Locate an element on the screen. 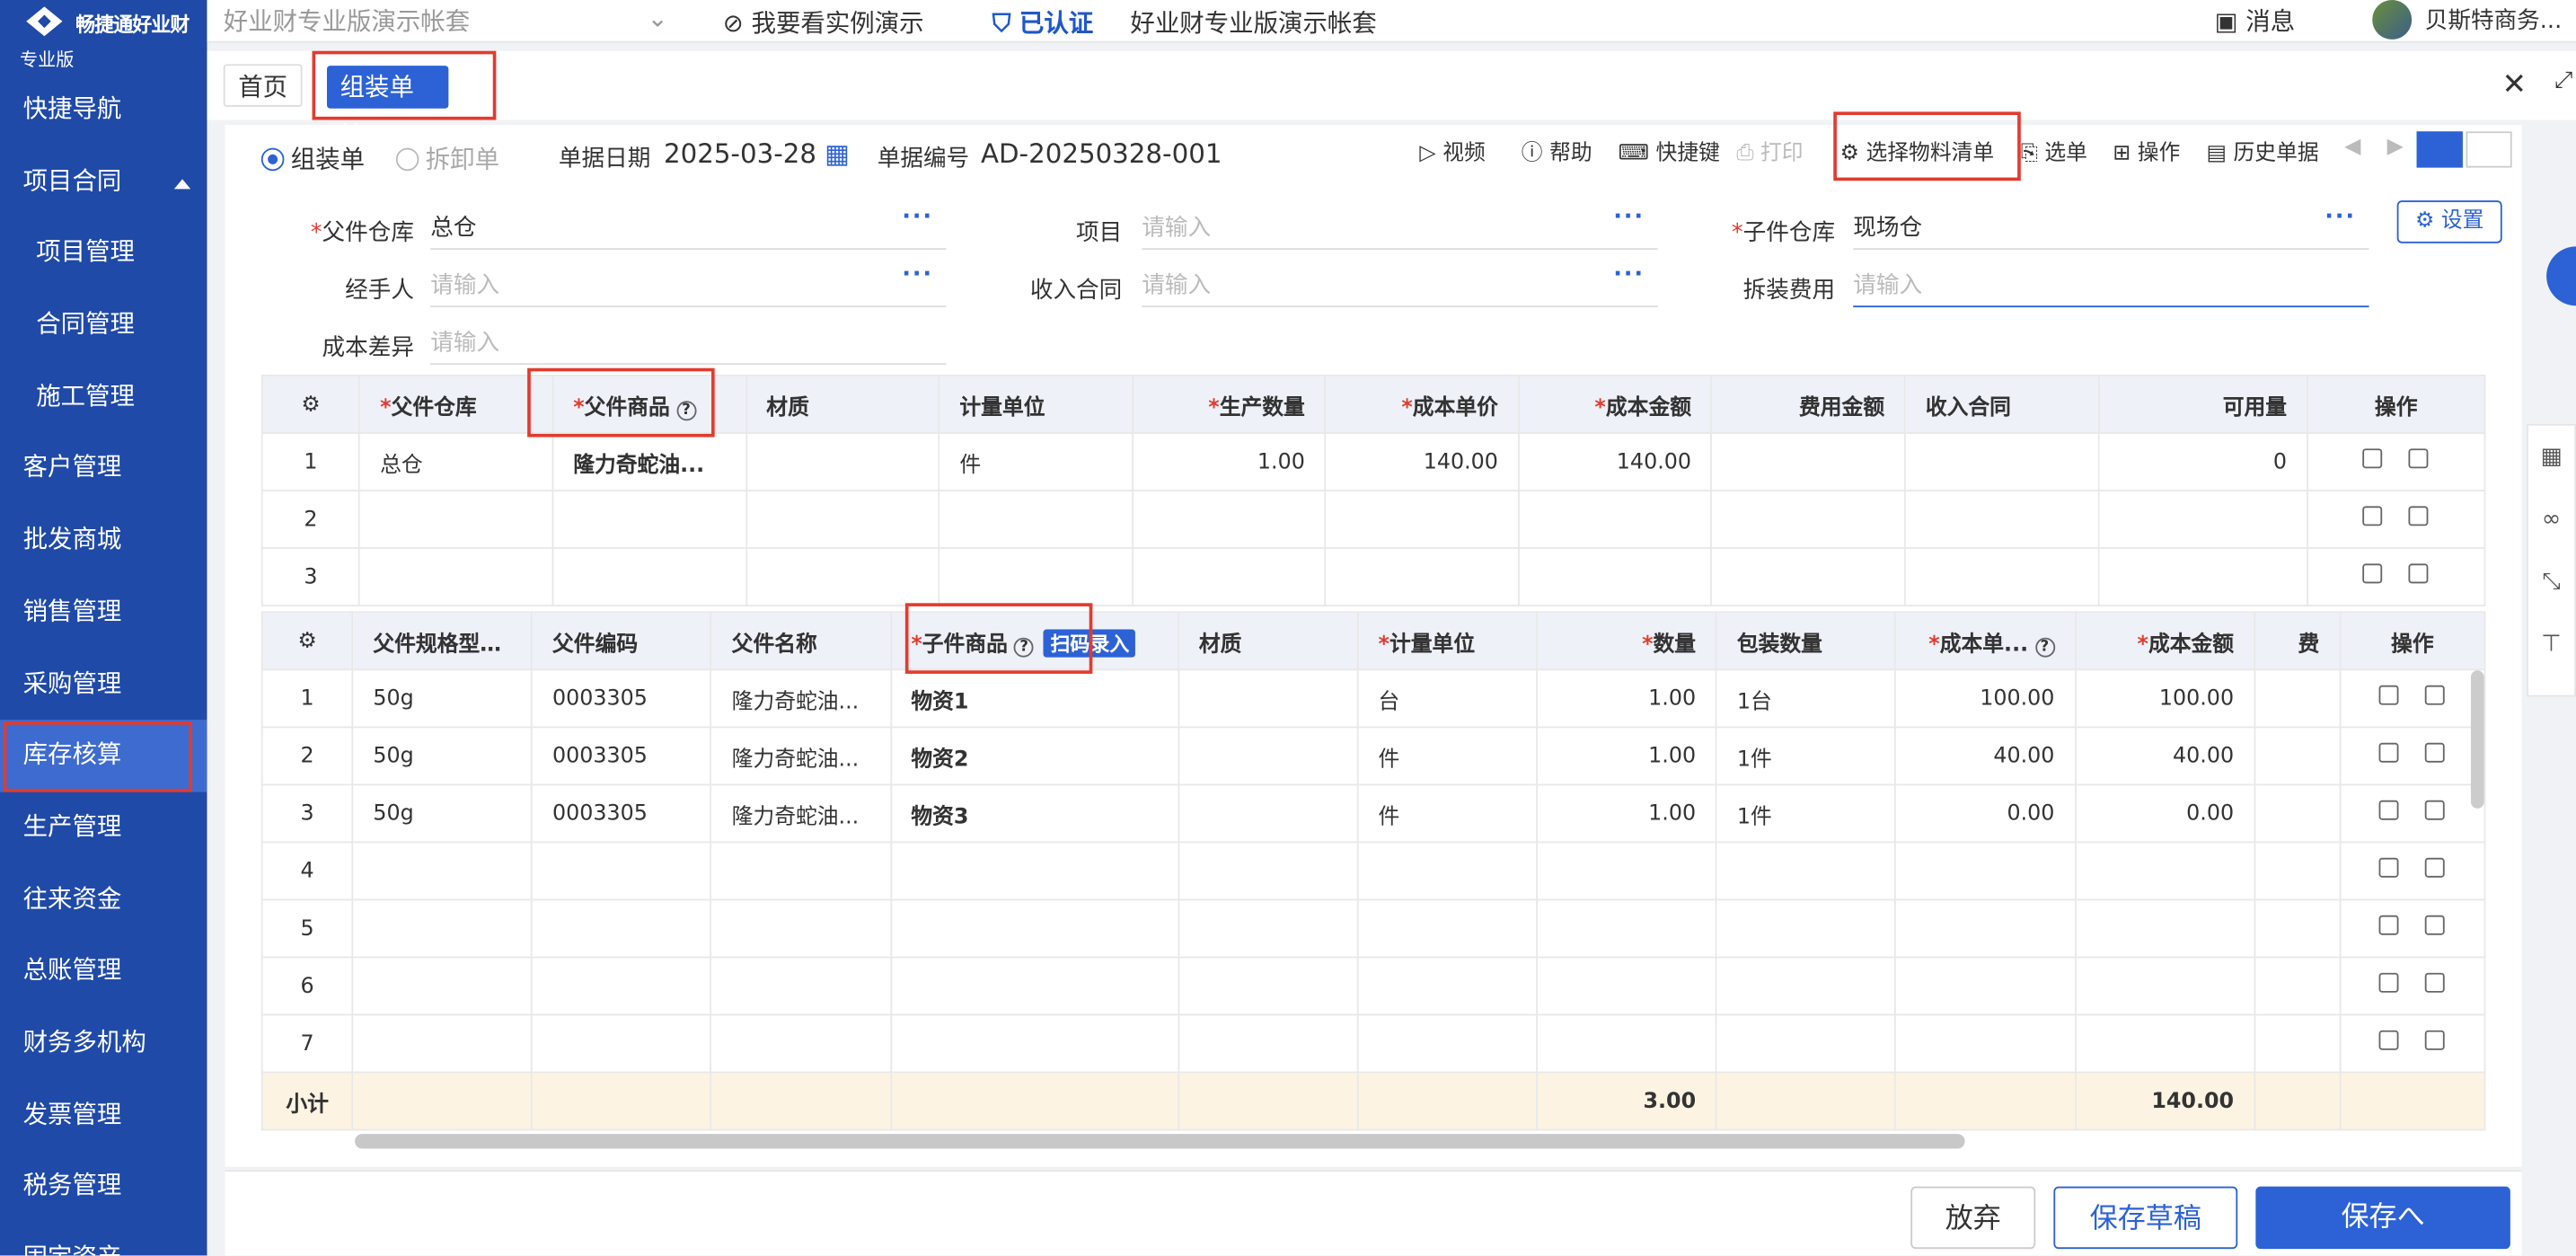 The image size is (2576, 1256). operate-button: ⊞ 操作 is located at coordinates (2146, 150).